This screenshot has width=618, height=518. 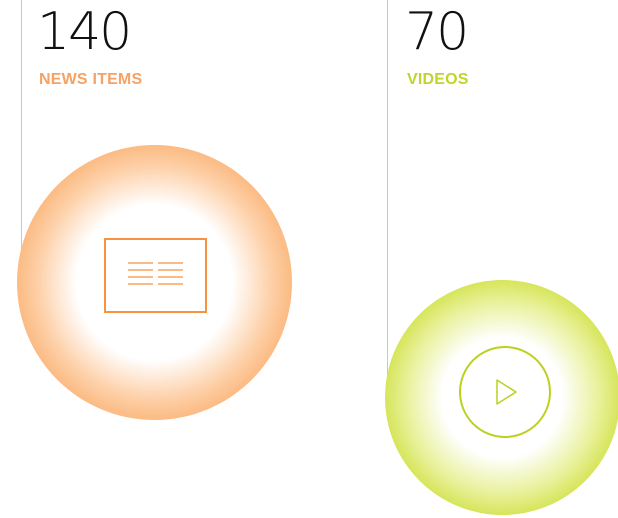 I want to click on column-divider-left, so click(x=21, y=126).